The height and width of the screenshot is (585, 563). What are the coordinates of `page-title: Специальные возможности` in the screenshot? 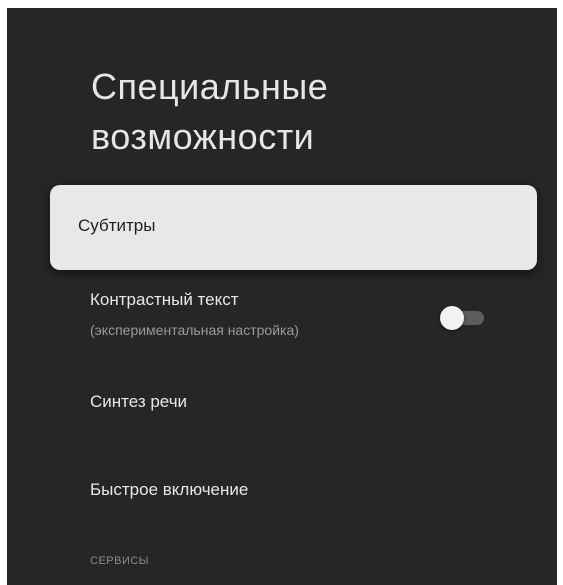 It's located at (301, 112).